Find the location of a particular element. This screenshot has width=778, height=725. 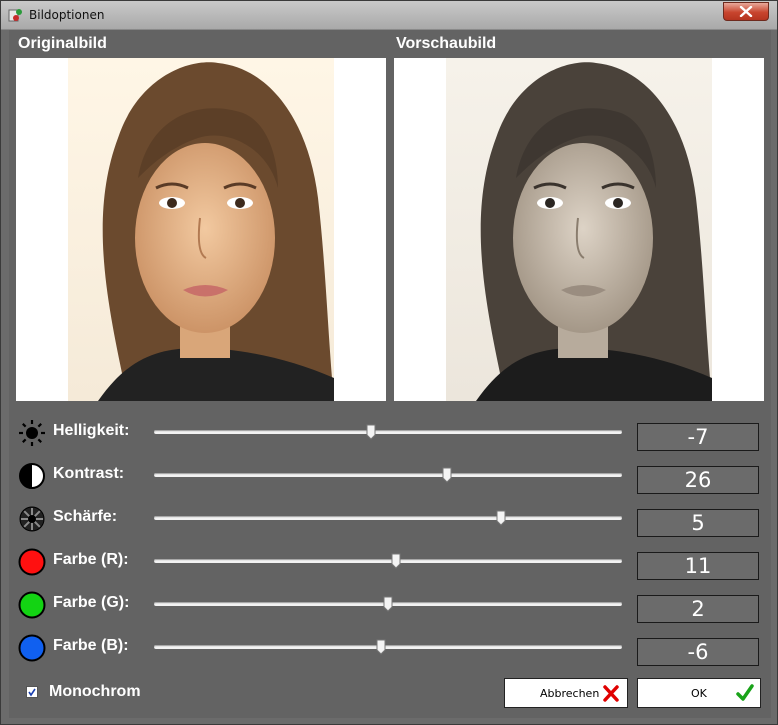

sun-icon is located at coordinates (32, 433).